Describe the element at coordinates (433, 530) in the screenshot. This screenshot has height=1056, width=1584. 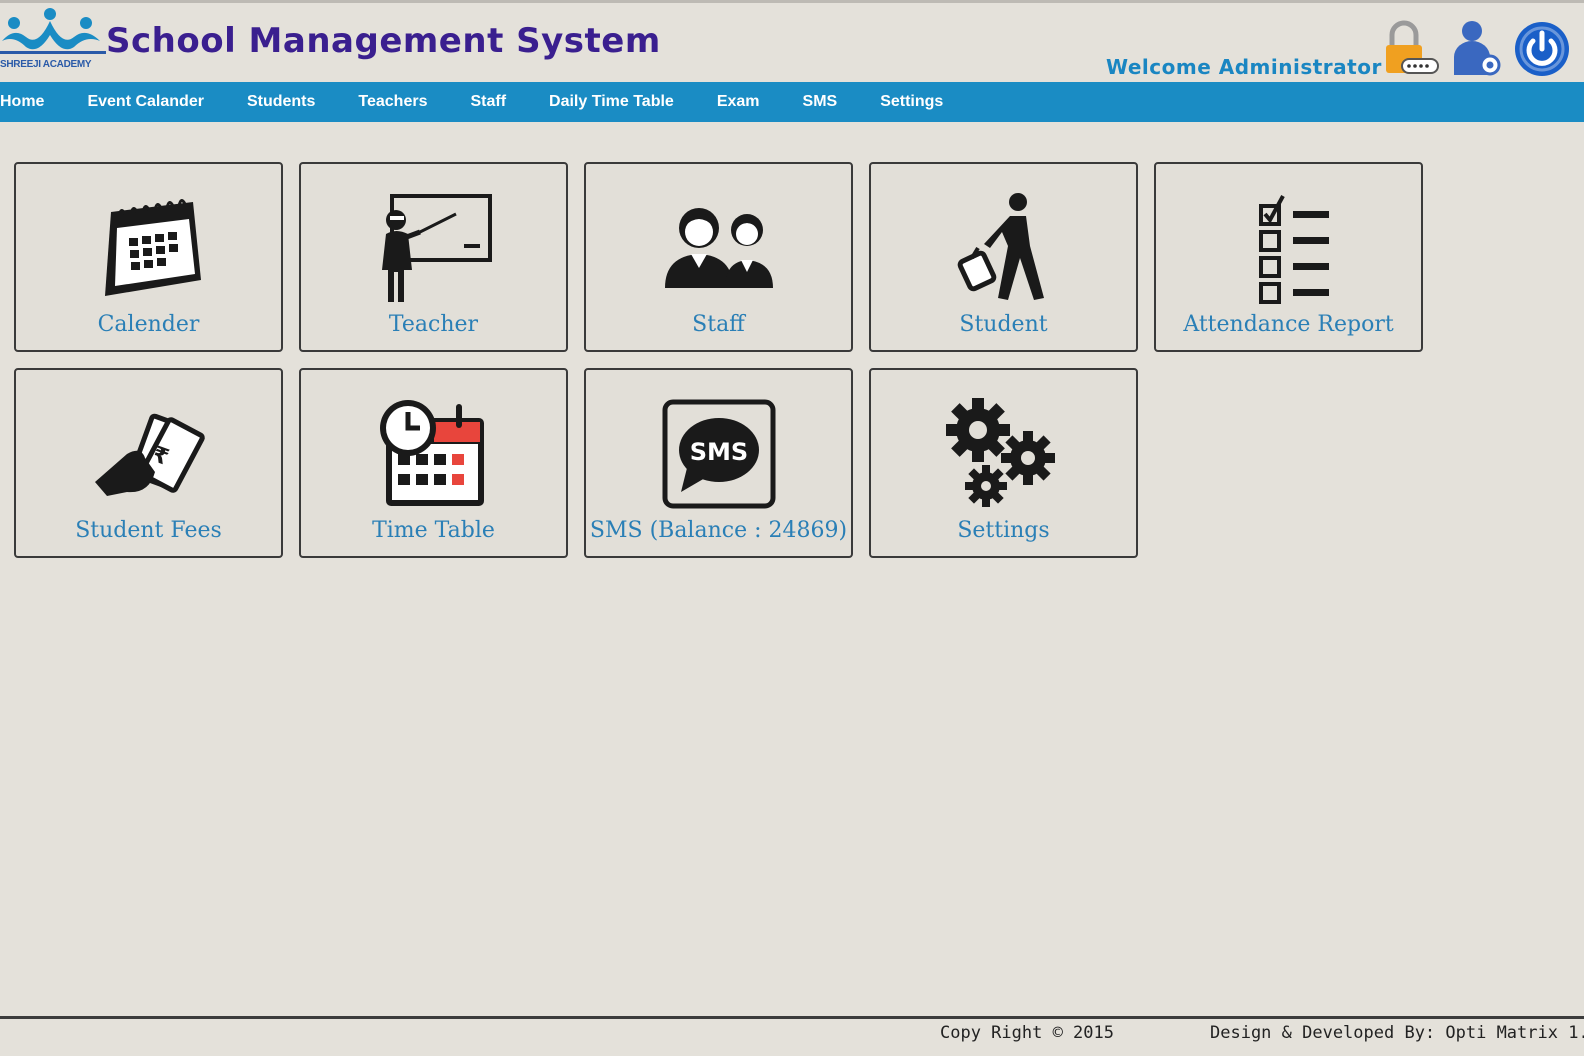
I see `tile-label: Time Table` at that location.